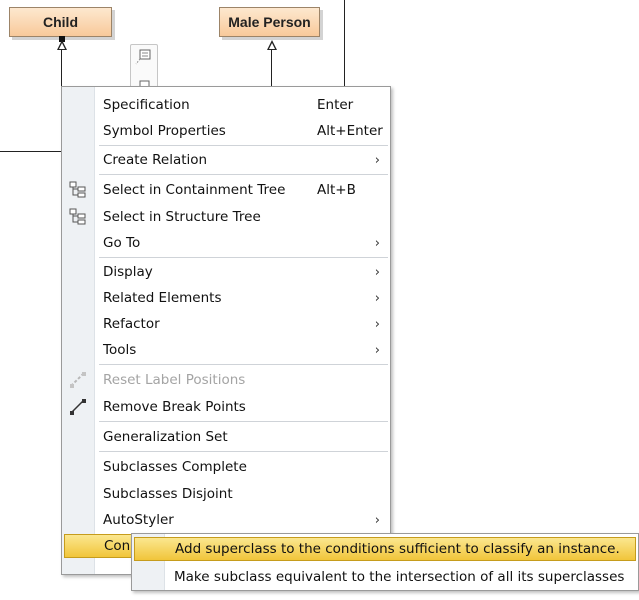 The height and width of the screenshot is (600, 639). Describe the element at coordinates (78, 407) in the screenshot. I see `remove-break-points-icon` at that location.